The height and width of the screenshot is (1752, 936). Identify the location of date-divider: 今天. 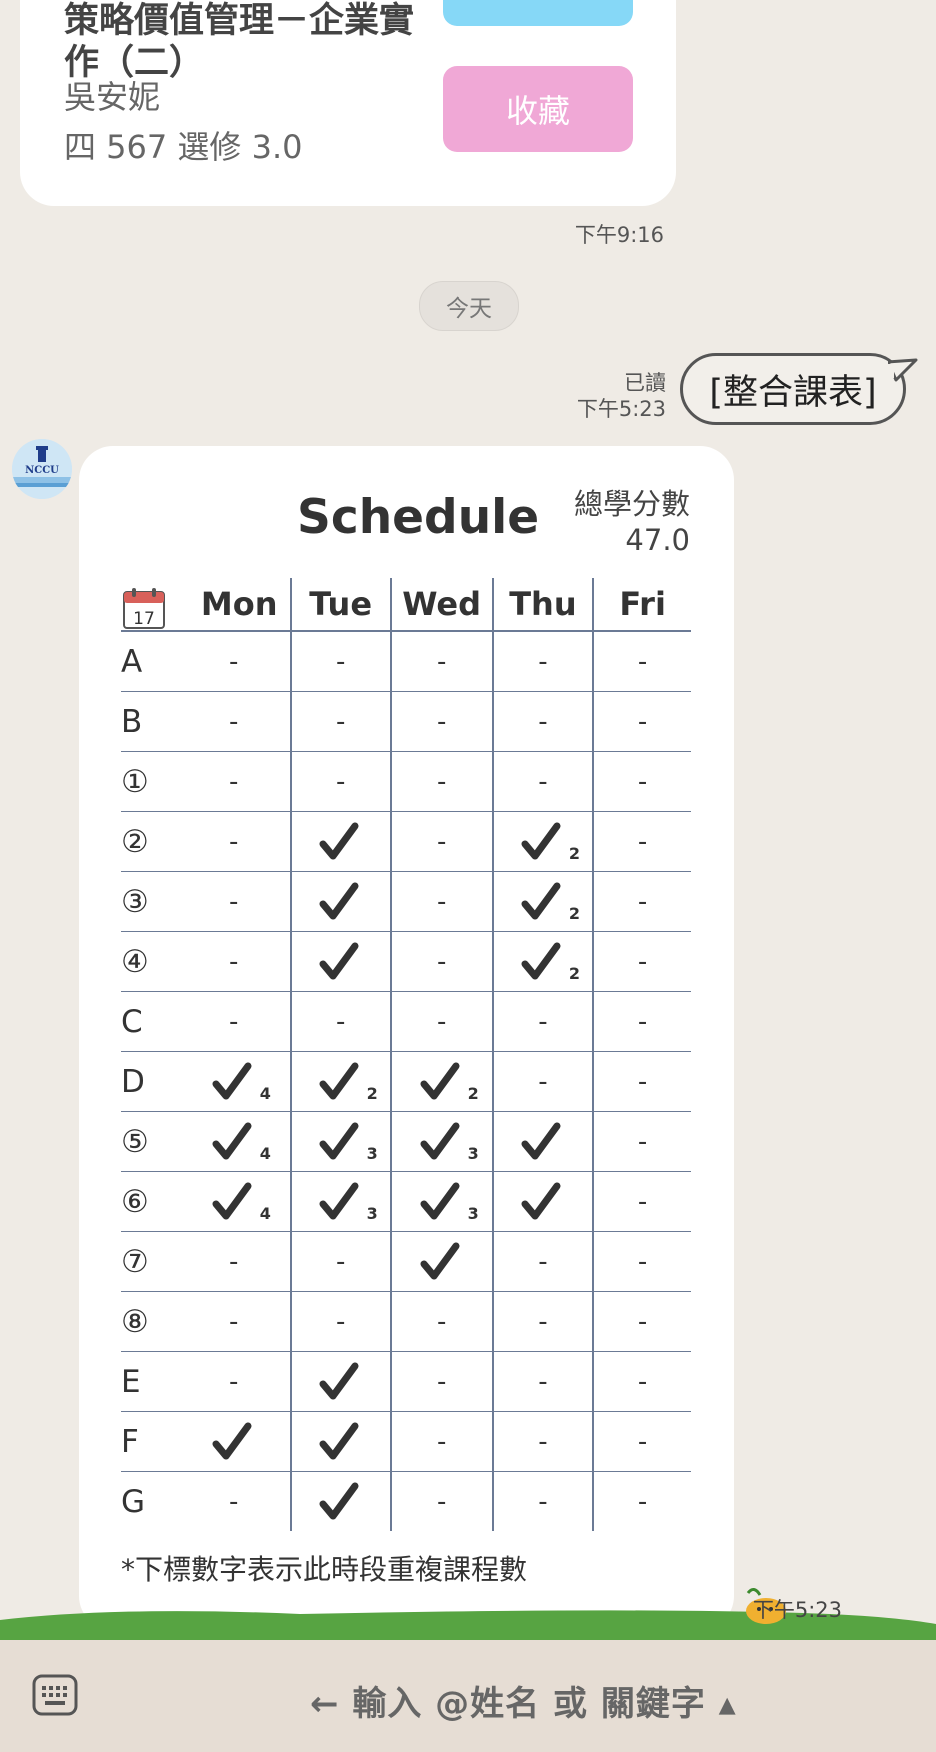
(469, 306).